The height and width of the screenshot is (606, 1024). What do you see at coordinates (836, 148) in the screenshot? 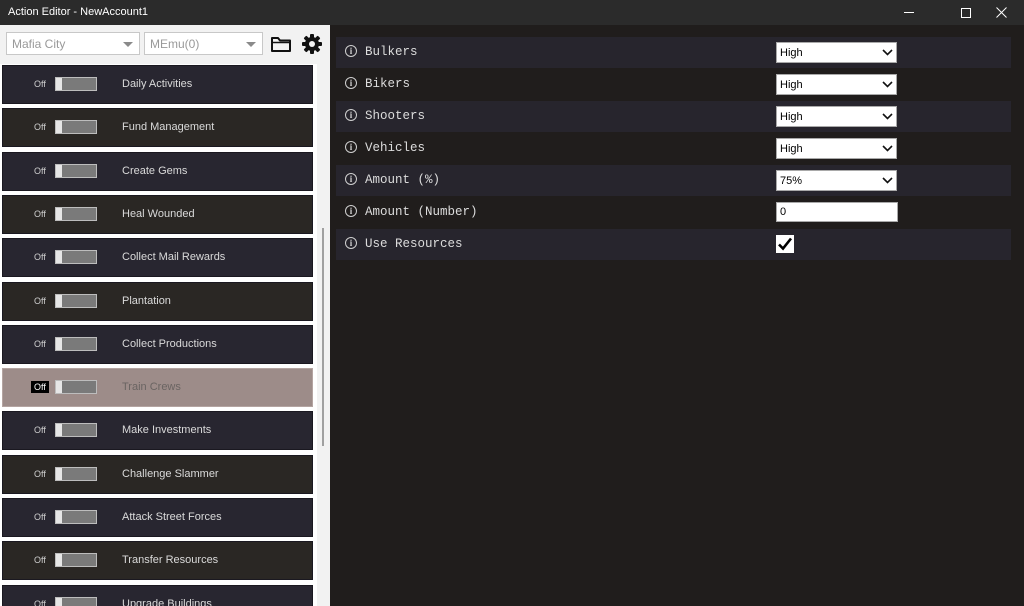
I see `vehicles-select: High` at bounding box center [836, 148].